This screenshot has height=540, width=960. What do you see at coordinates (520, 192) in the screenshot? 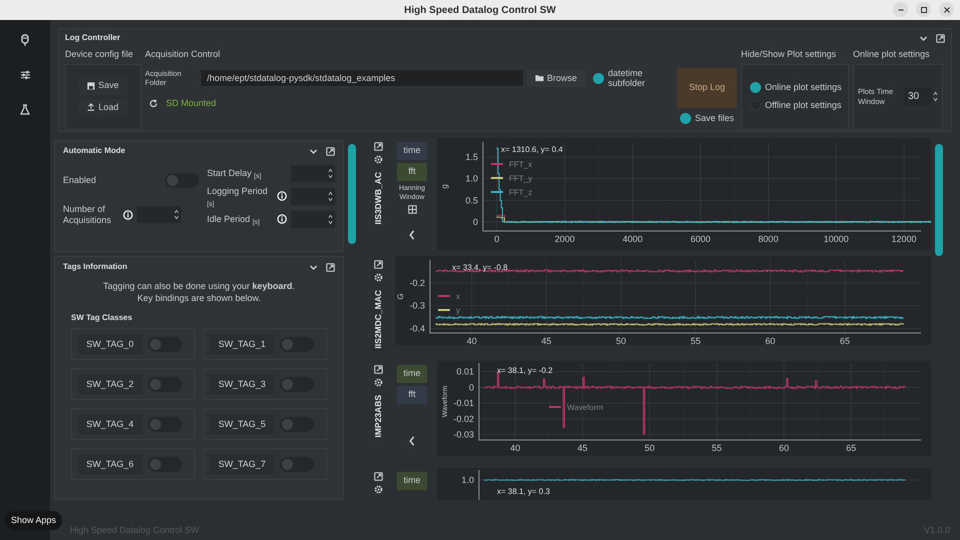
I see `legend-label: FFT_z` at bounding box center [520, 192].